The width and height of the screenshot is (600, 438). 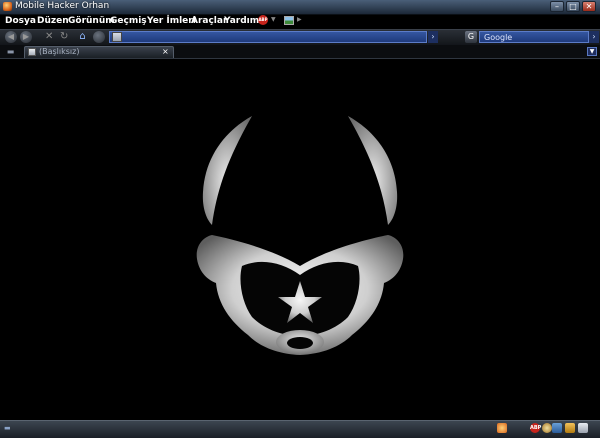 What do you see at coordinates (82, 36) in the screenshot?
I see `home-button: ⌂` at bounding box center [82, 36].